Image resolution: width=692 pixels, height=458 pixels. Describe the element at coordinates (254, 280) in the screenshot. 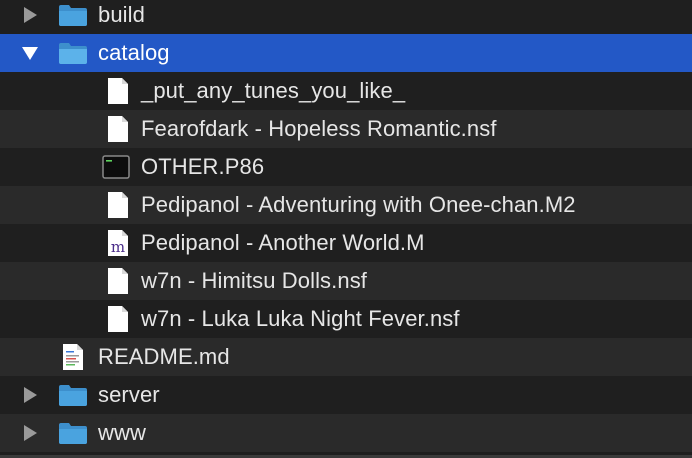

I see `tree-item-label: w7n - Himitsu Dolls.nsf` at that location.